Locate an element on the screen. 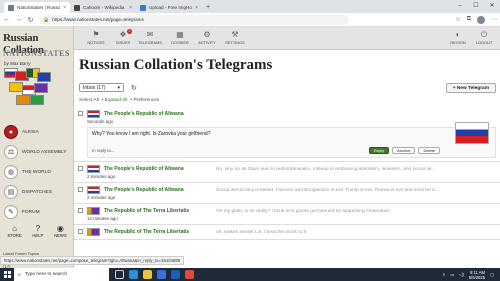 This screenshot has width=500, height=281. list-controls: Select All • Expand All • Preferences is located at coordinates (119, 100).